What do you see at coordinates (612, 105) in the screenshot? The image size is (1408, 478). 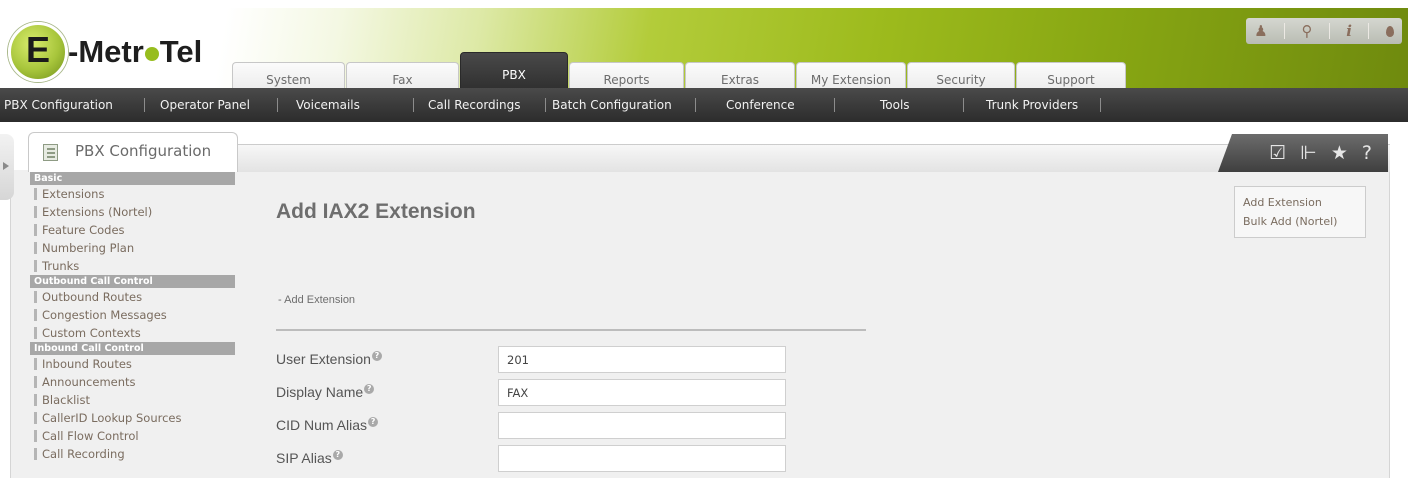 I see `submenu-batch-configuration: Batch Configuration` at bounding box center [612, 105].